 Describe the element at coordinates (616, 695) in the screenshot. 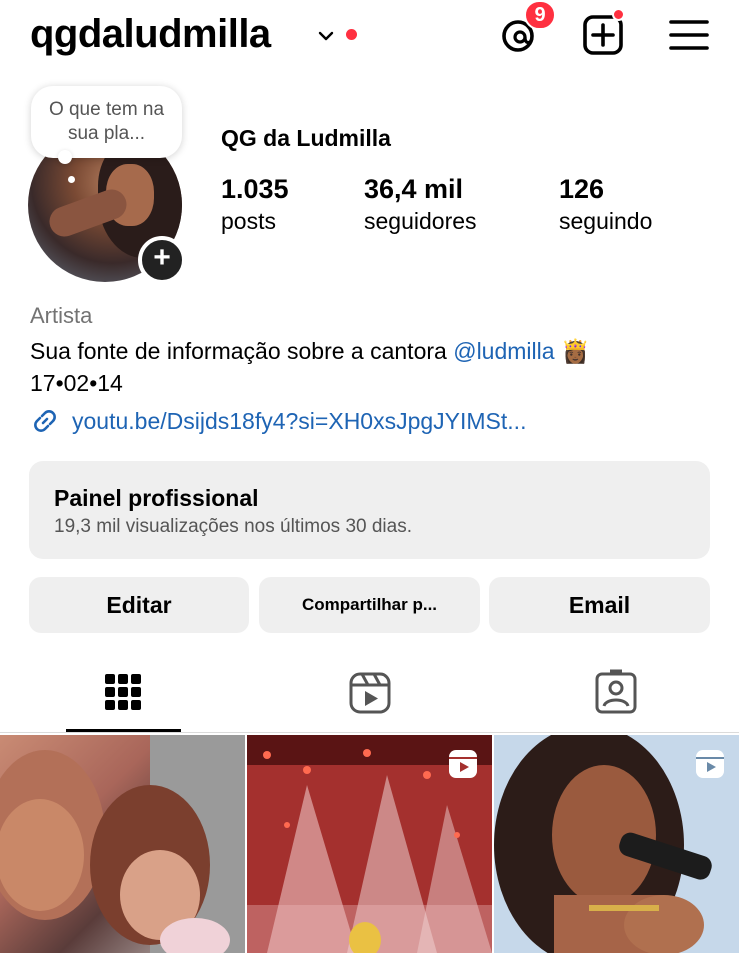

I see `tab-tagged-icon` at that location.